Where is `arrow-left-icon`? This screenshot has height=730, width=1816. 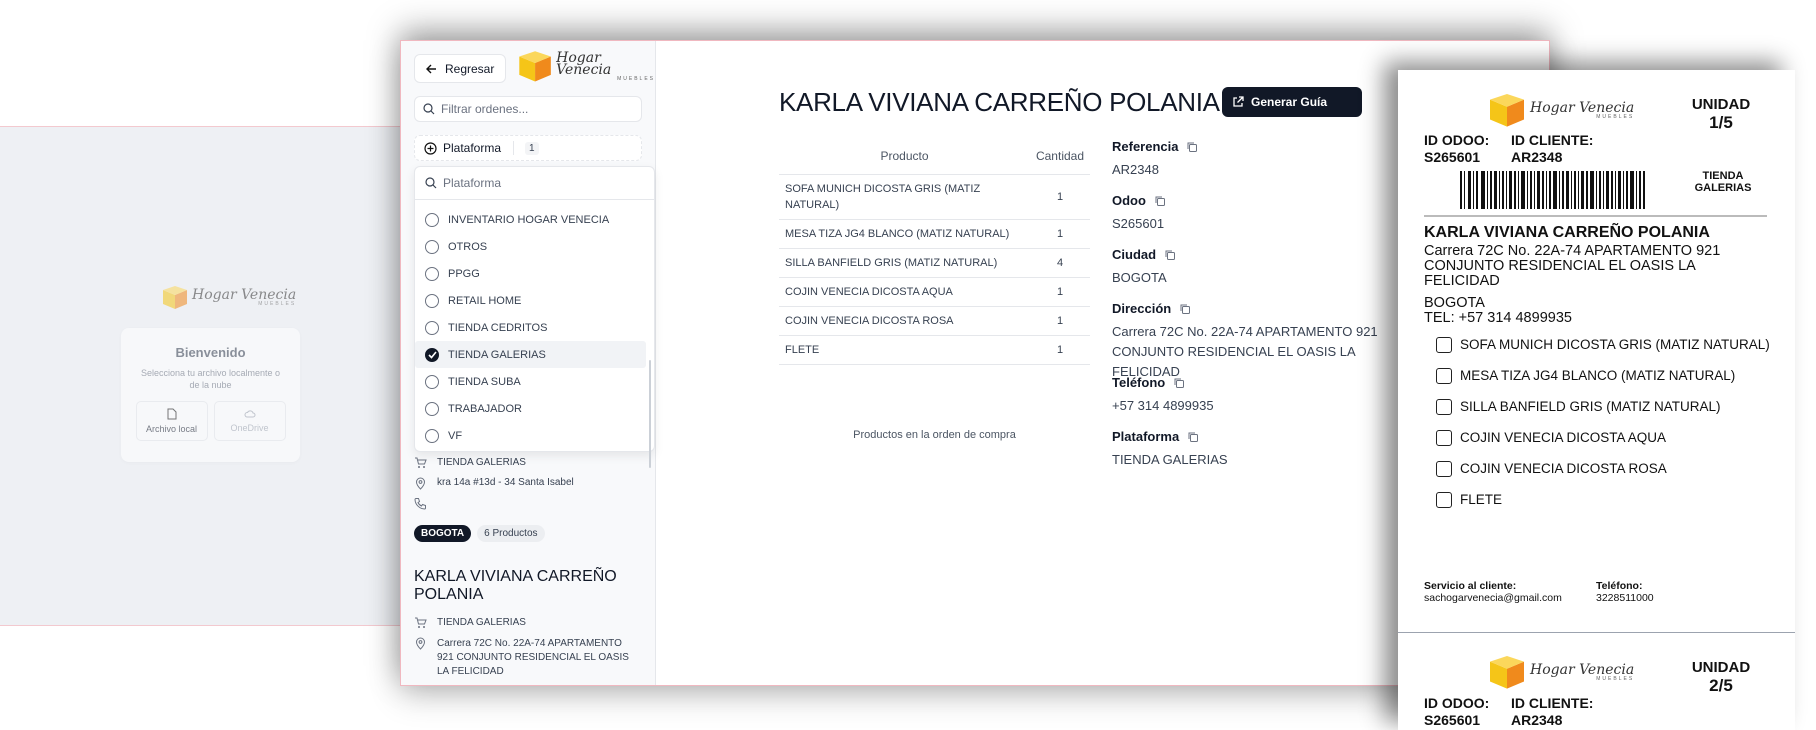
arrow-left-icon is located at coordinates (431, 68).